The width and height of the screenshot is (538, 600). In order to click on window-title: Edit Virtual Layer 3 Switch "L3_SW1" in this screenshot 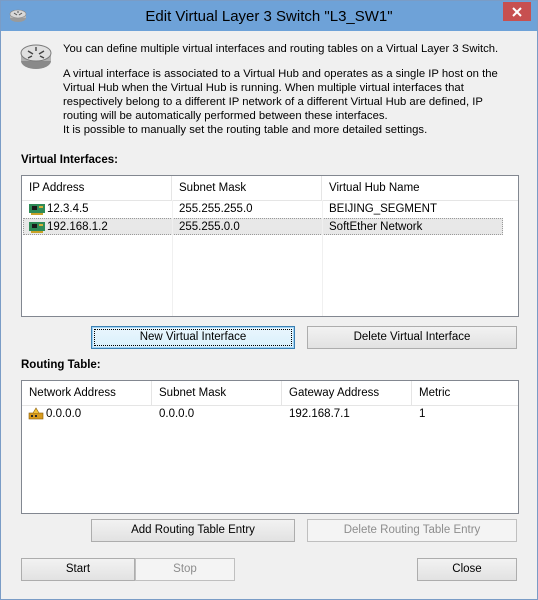, I will do `click(269, 16)`.